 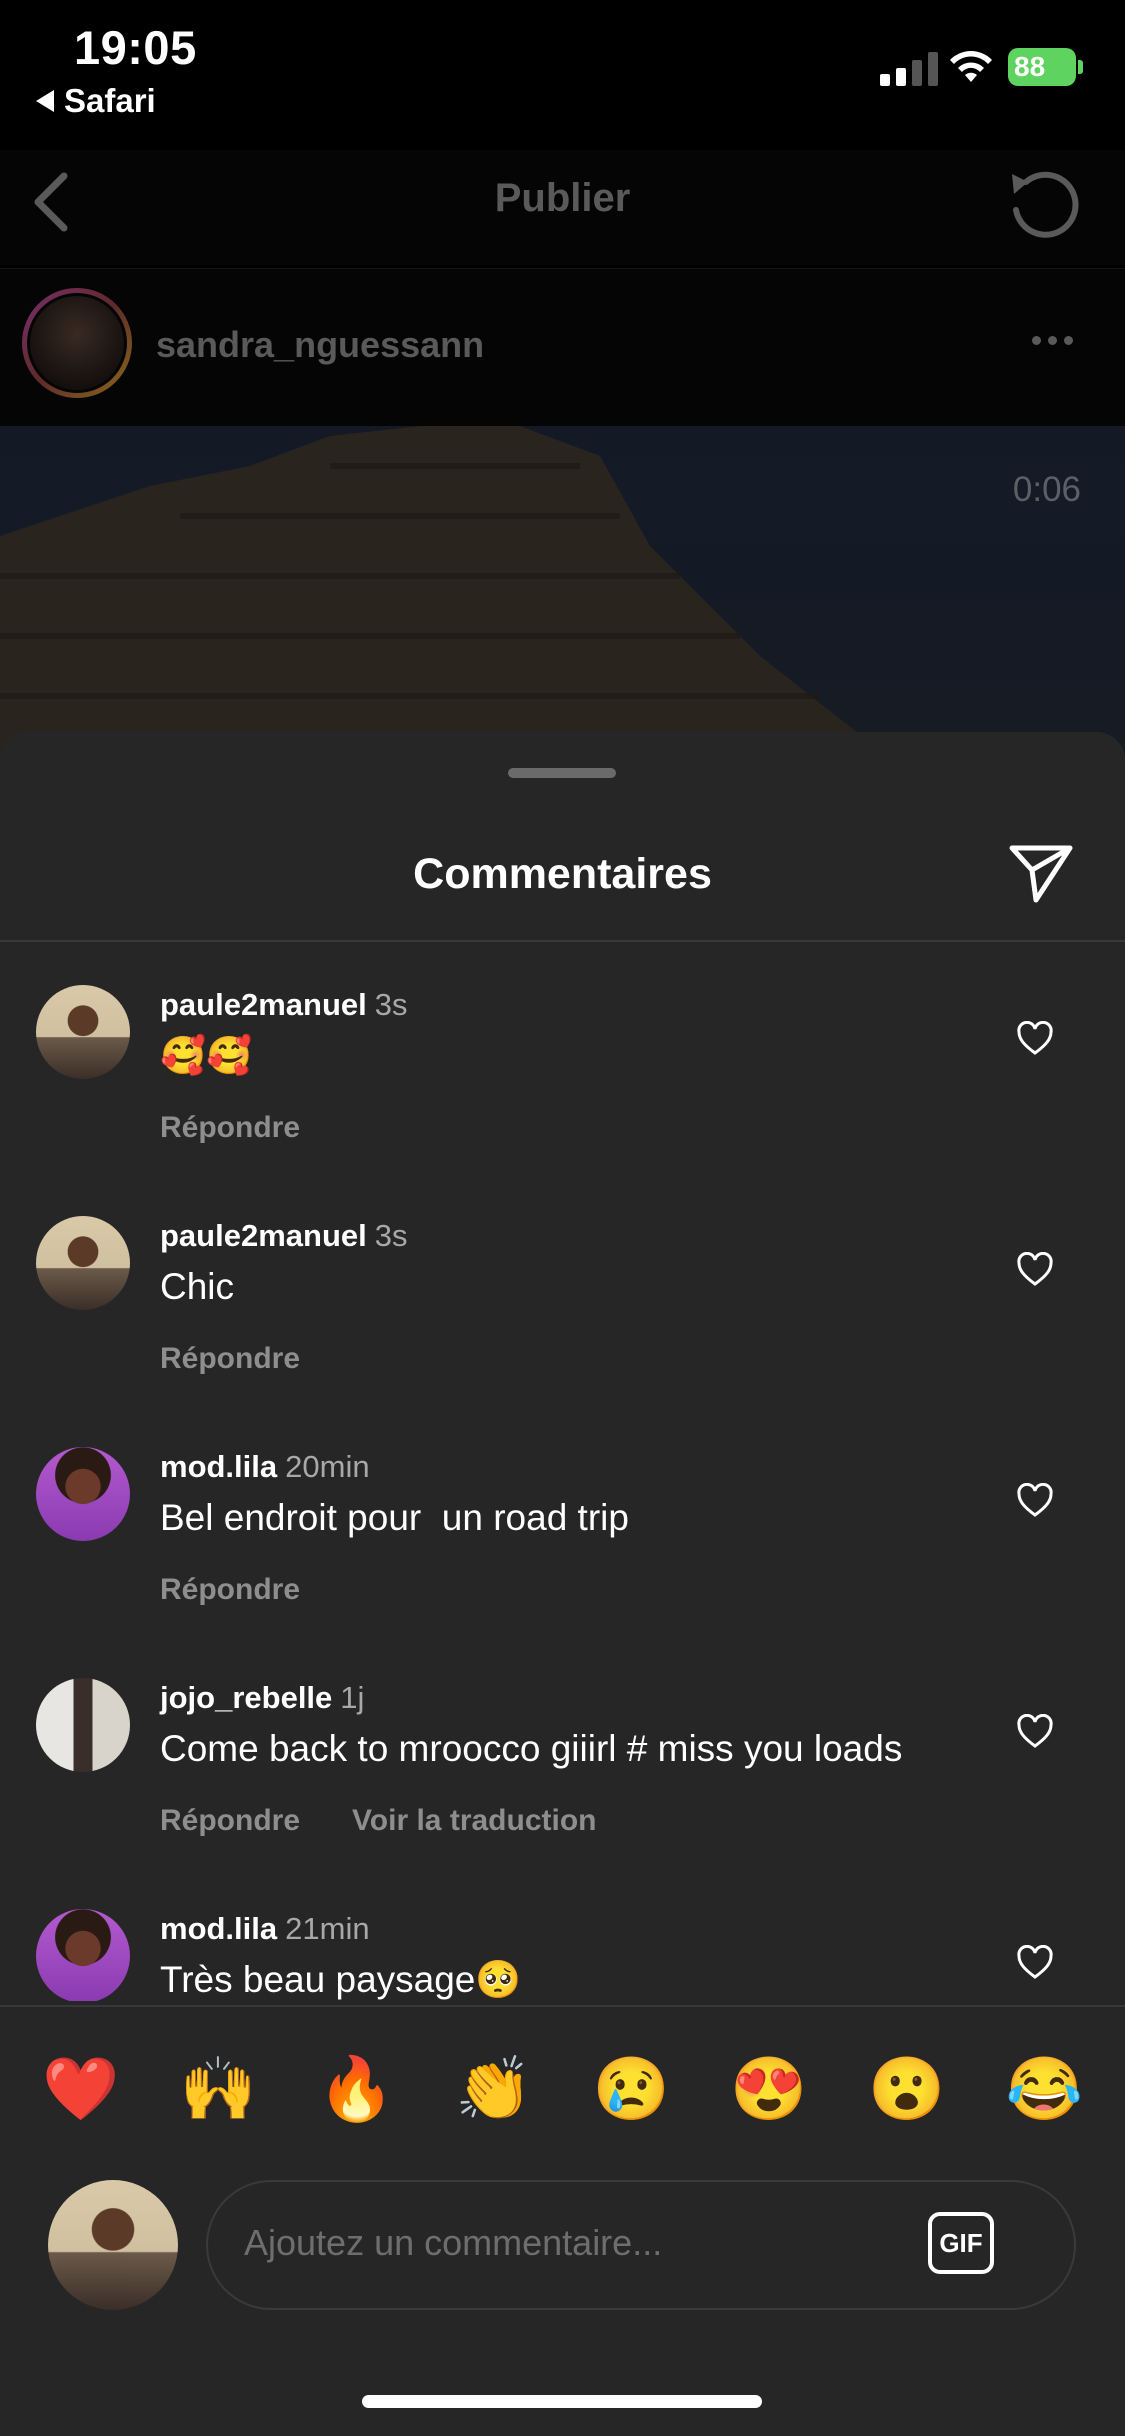 I want to click on status-time: 19:05, so click(x=135, y=47).